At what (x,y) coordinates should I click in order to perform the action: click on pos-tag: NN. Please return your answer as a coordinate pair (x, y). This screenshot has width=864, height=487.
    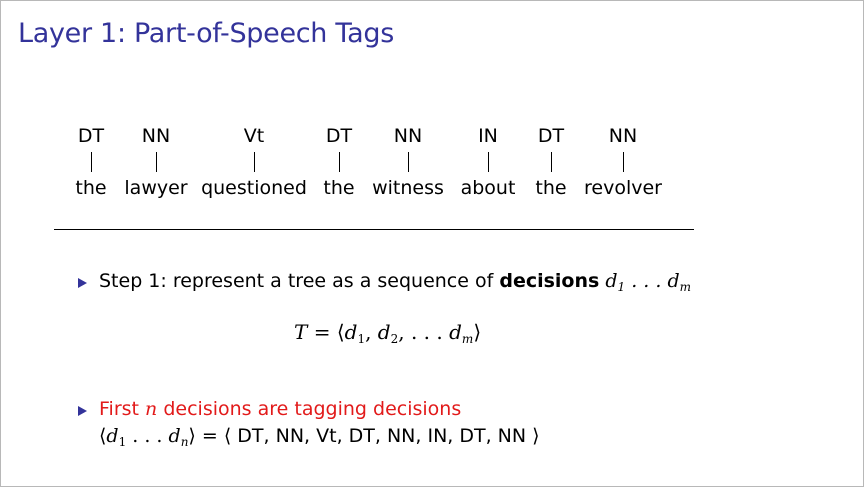
    Looking at the image, I should click on (623, 136).